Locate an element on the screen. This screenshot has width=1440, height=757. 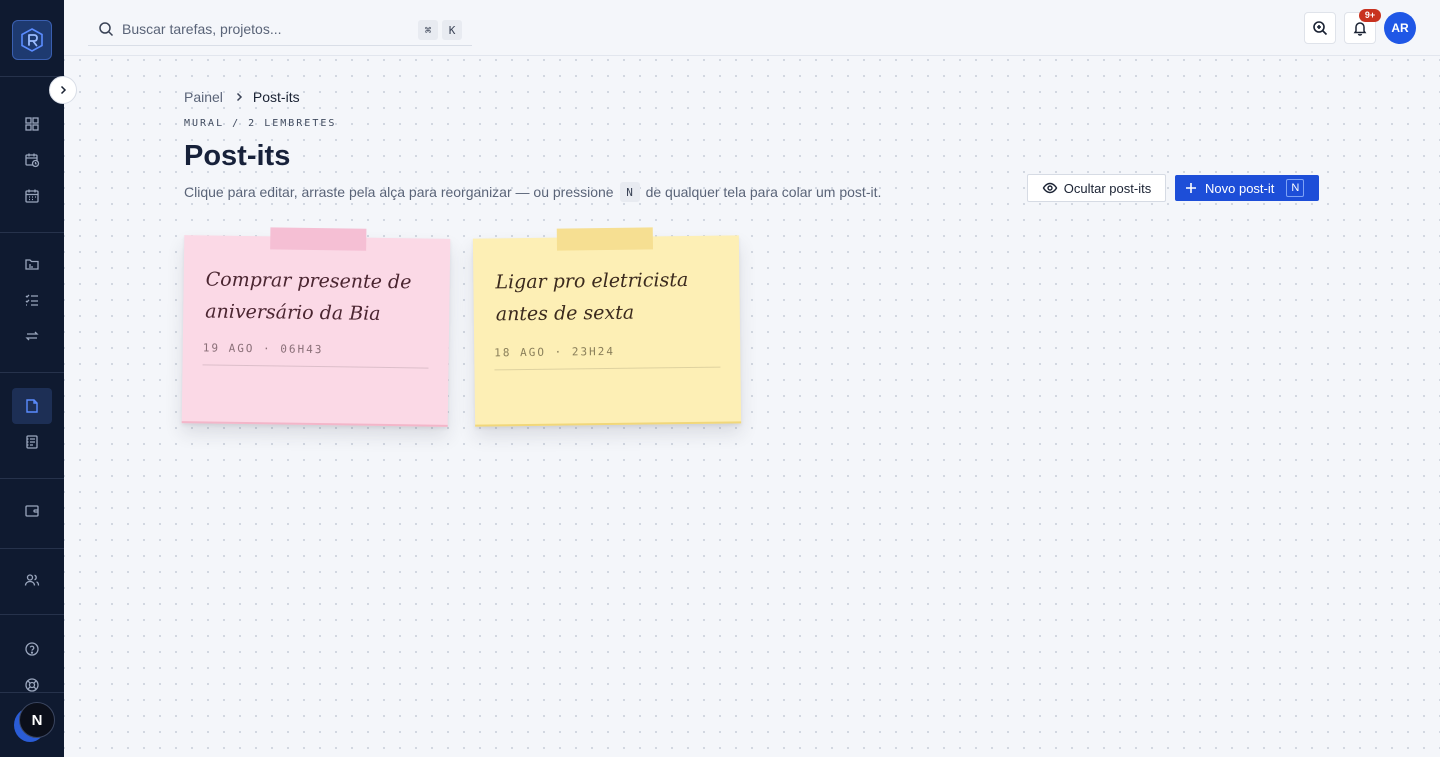
shortcut-key-cmd: ⌘ is located at coordinates (428, 30).